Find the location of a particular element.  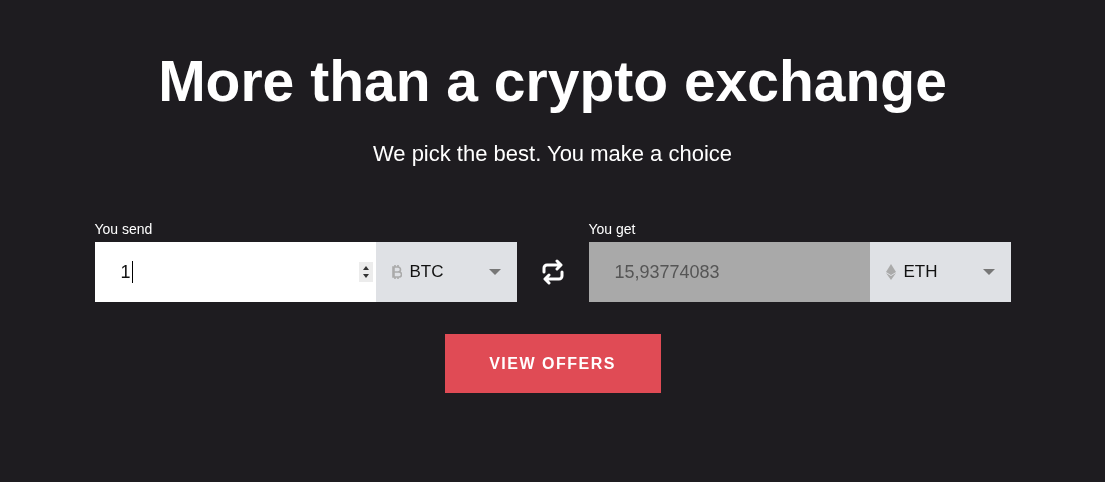

view-offers-button: VIEW OFFERS is located at coordinates (552, 363).